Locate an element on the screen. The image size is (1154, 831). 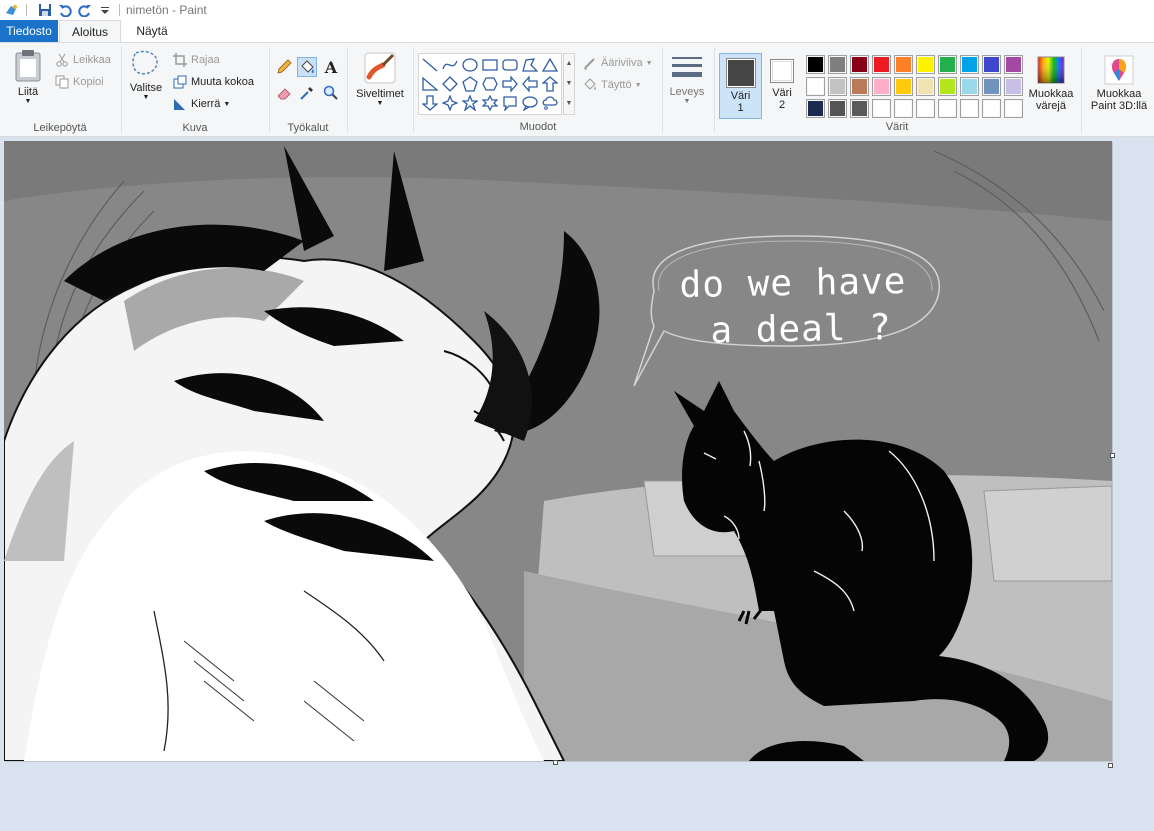
undo-icon is located at coordinates (65, 10).